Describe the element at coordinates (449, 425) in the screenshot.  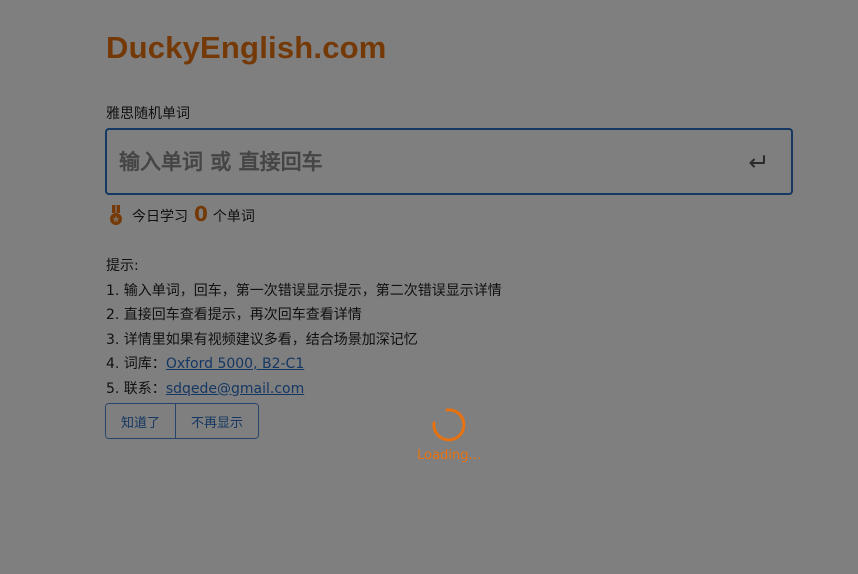
I see `spinner-icon` at that location.